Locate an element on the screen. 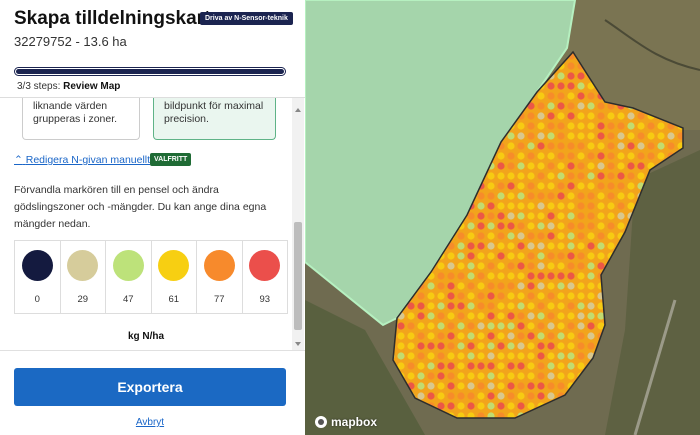 Image resolution: width=700 pixels, height=435 pixels. zone-option-card: liknande värden grupperas i zoner. is located at coordinates (81, 119).